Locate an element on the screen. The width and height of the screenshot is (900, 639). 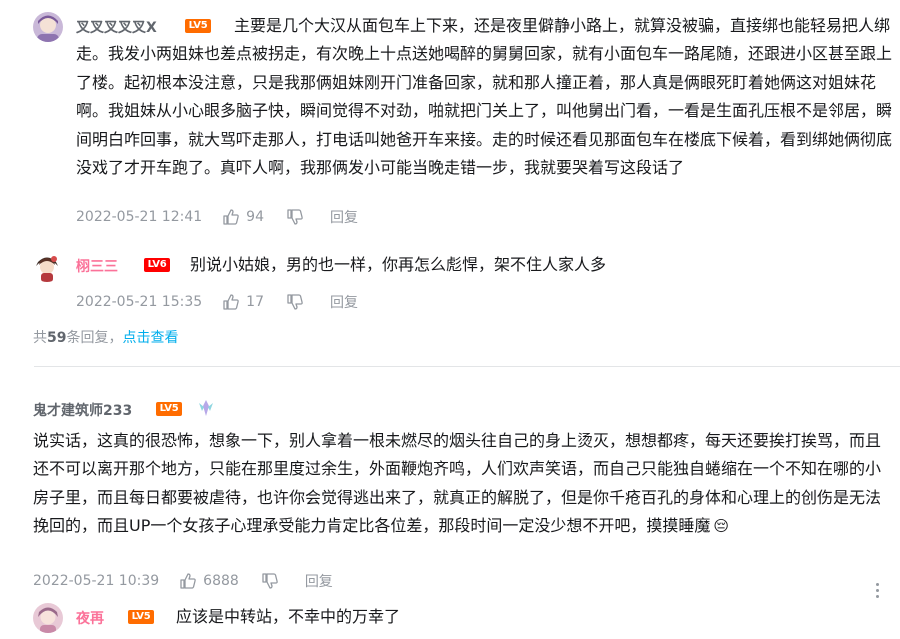
emoji: 😔 is located at coordinates (721, 526).